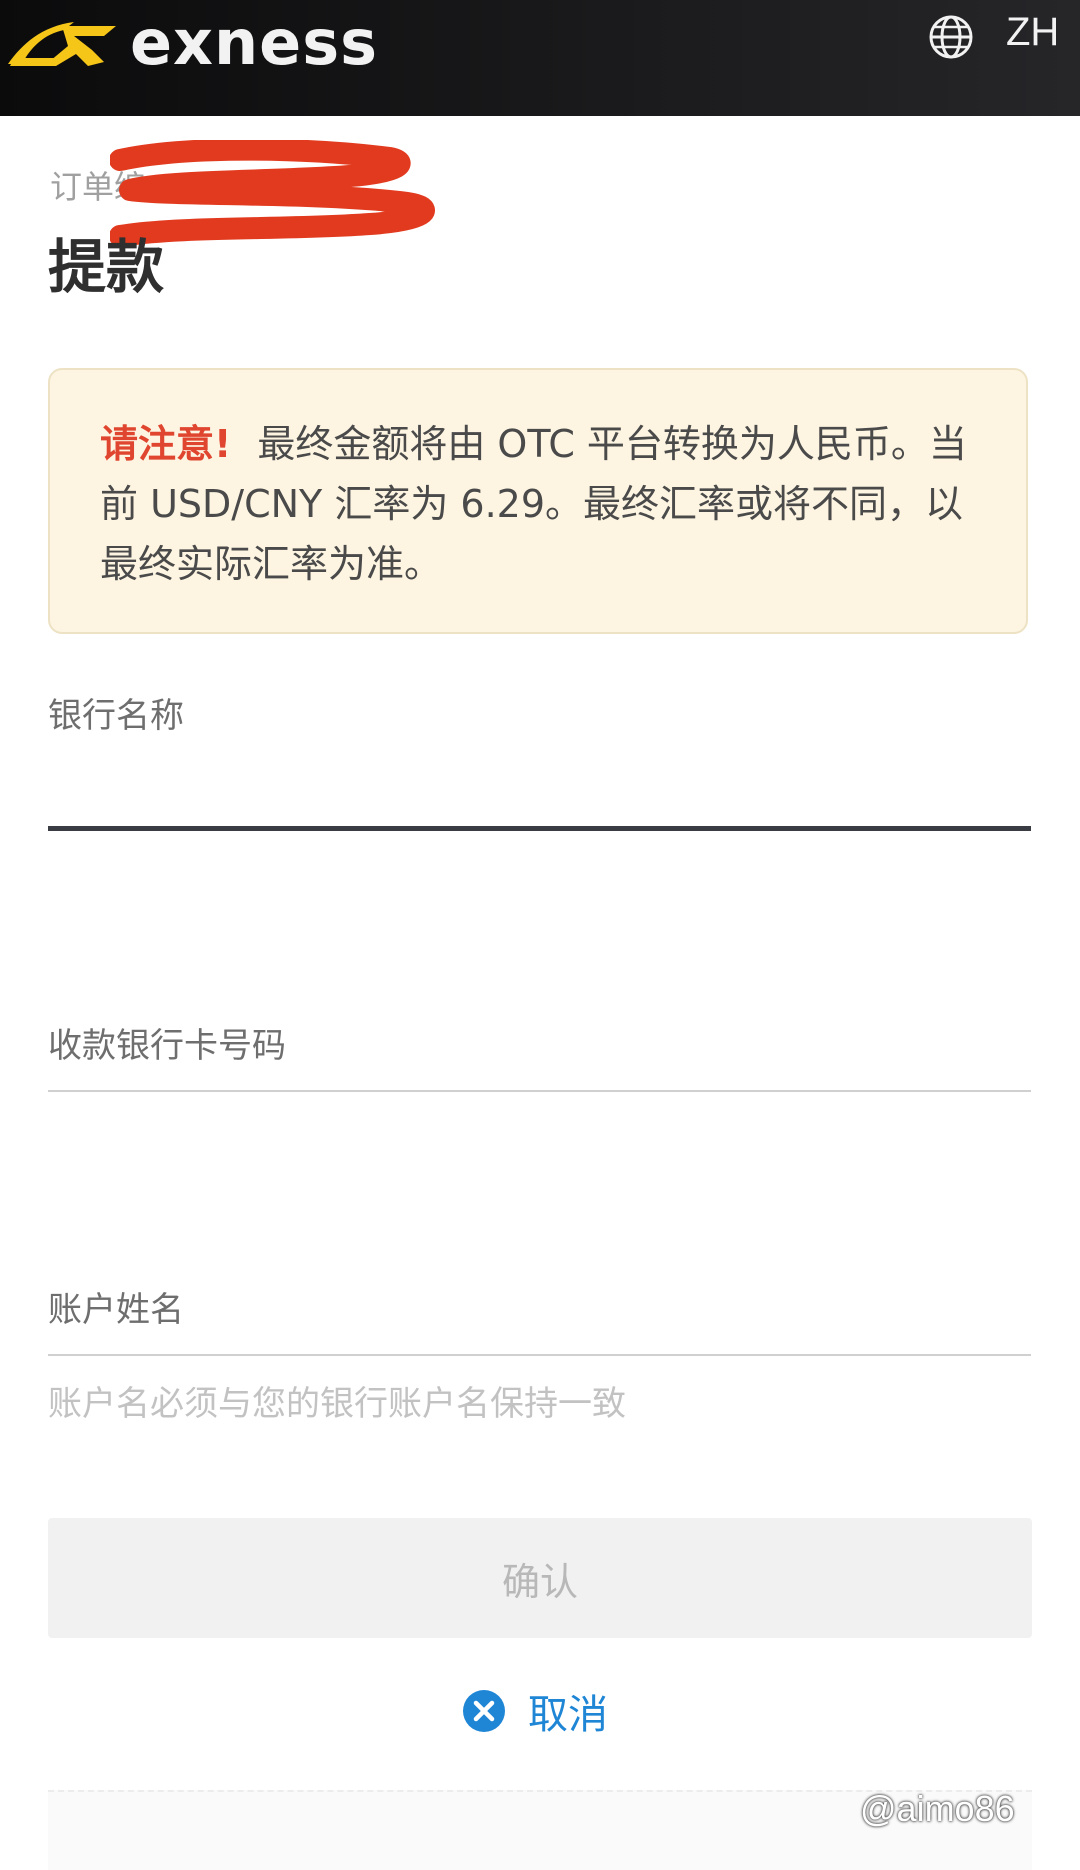 This screenshot has width=1080, height=1870. What do you see at coordinates (106, 267) in the screenshot?
I see `page-title: 提款` at bounding box center [106, 267].